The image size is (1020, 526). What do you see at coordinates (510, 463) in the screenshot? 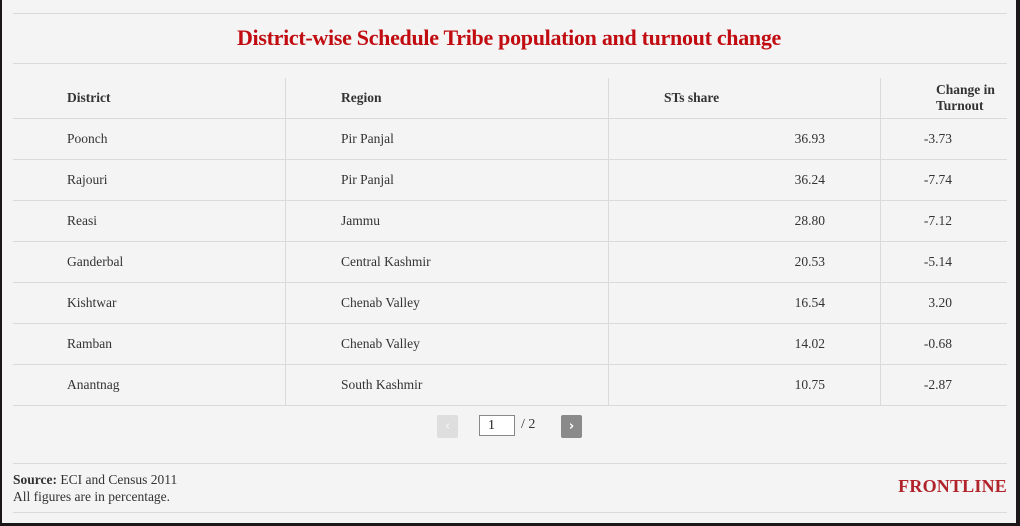
I see `footer-divider` at bounding box center [510, 463].